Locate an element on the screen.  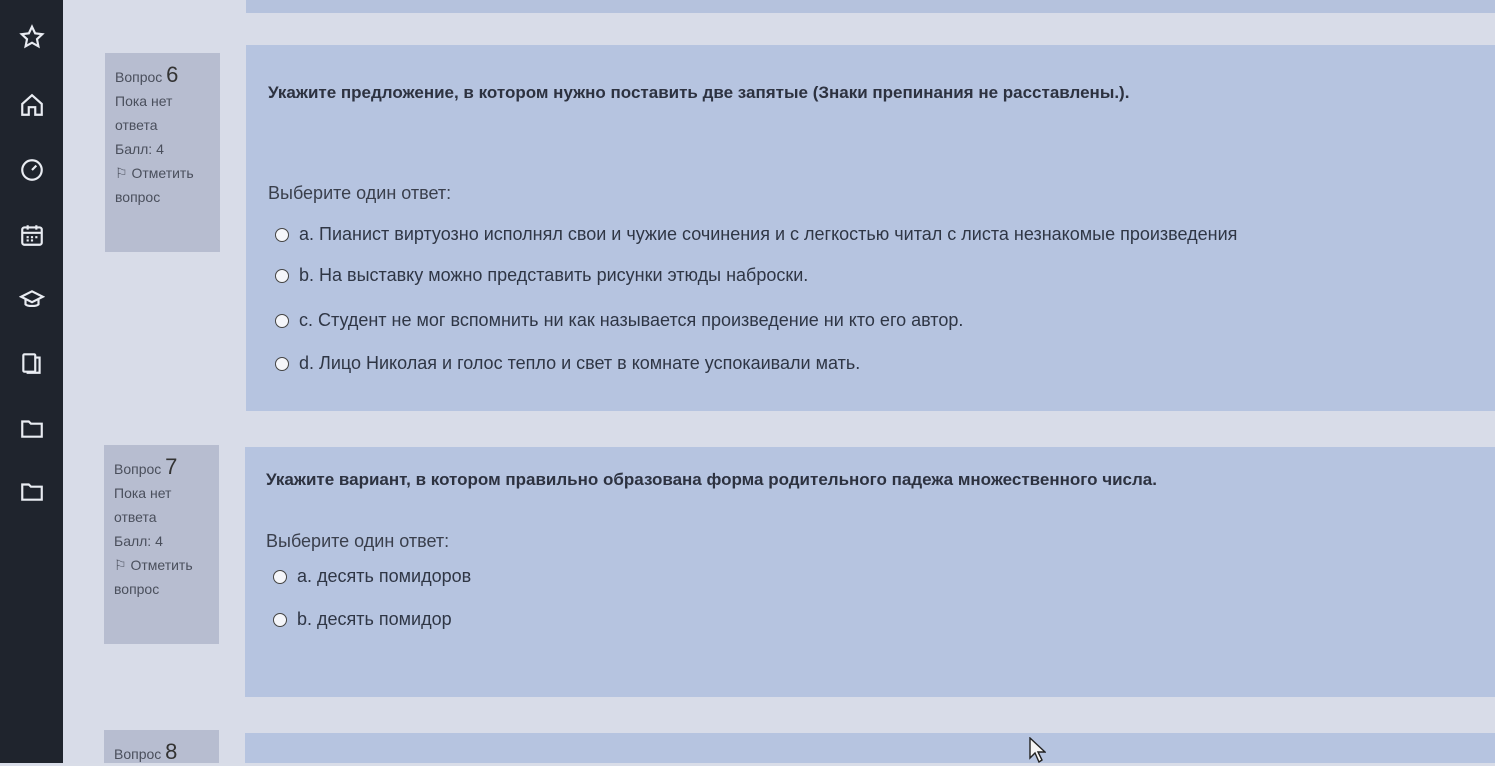
graduation-cap-icon is located at coordinates (31, 300).